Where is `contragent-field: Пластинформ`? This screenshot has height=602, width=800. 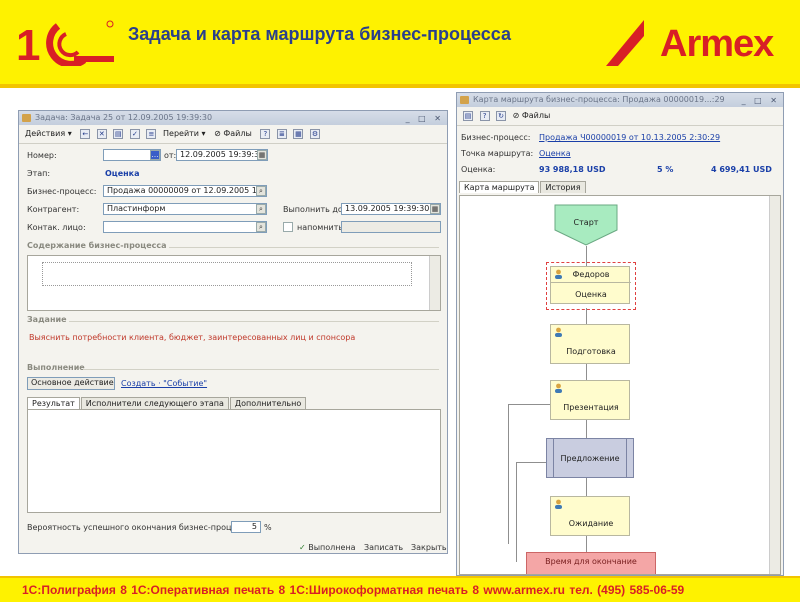
contragent-field: Пластинформ is located at coordinates (185, 209).